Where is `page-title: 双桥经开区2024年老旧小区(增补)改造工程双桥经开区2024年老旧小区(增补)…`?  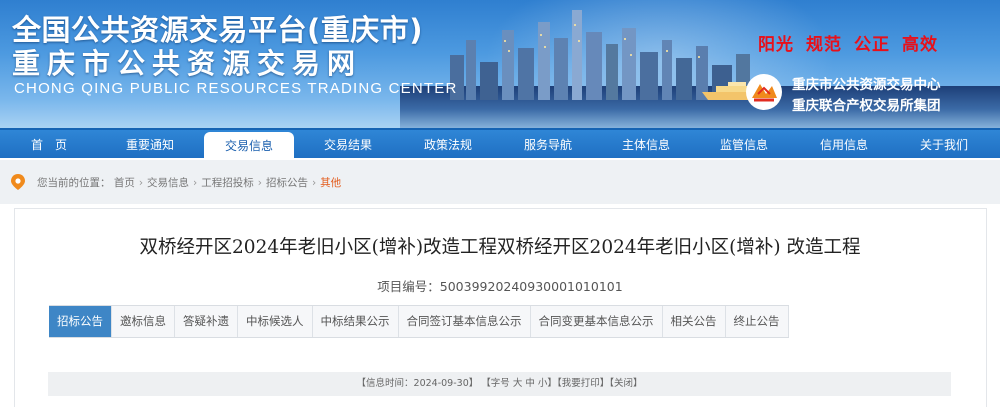
page-title: 双桥经开区2024年老旧小区(增补)改造工程双桥经开区2024年老旧小区(增补)… is located at coordinates (500, 247).